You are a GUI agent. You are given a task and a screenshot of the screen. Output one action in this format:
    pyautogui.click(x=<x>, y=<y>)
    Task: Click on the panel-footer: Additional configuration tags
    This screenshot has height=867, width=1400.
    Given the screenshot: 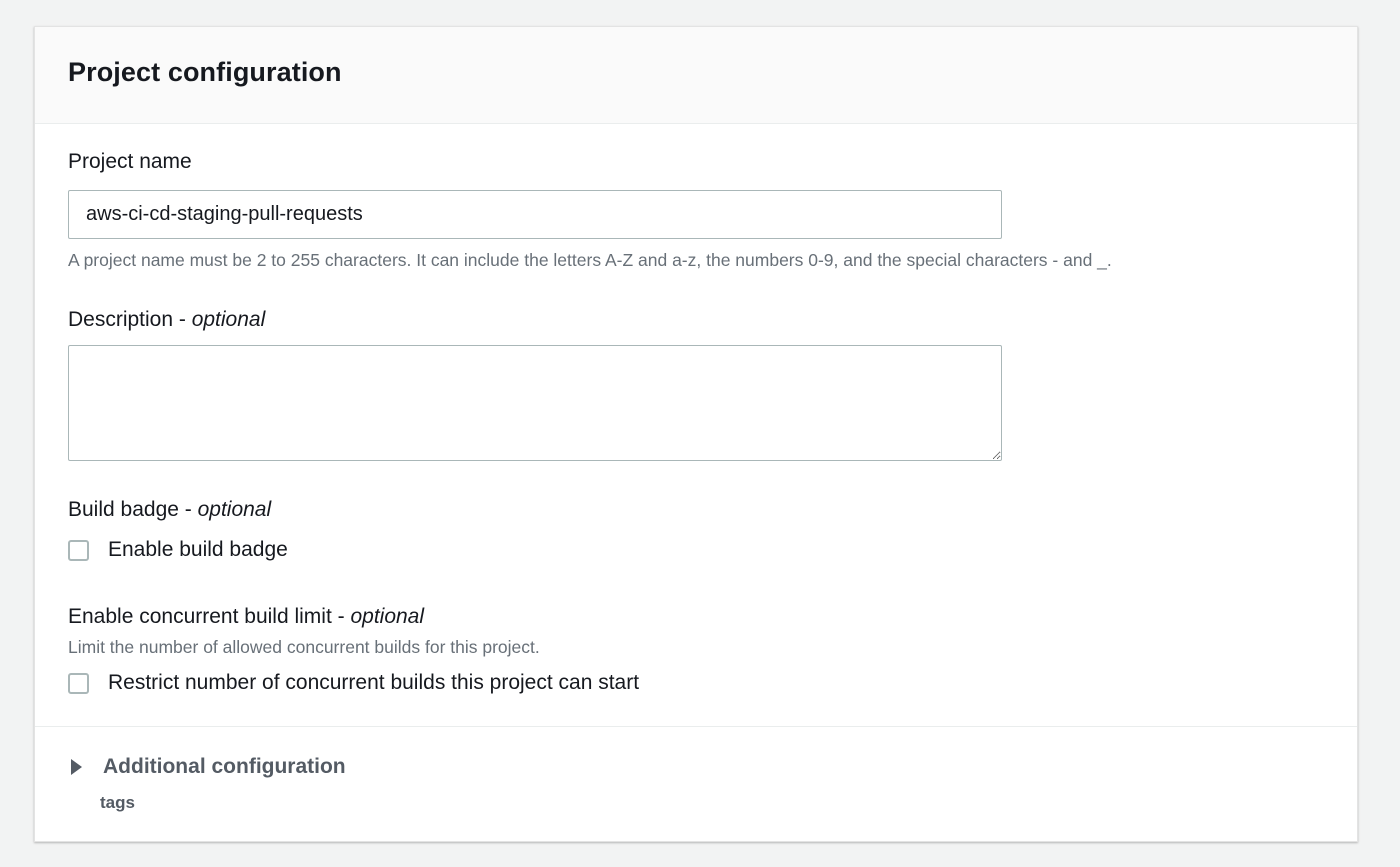 What is the action you would take?
    pyautogui.click(x=696, y=784)
    